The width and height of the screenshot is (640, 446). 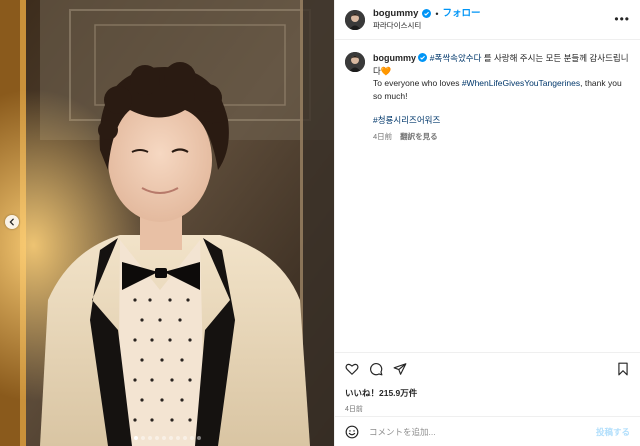 I want to click on post-date: 4日前, so click(x=487, y=409).